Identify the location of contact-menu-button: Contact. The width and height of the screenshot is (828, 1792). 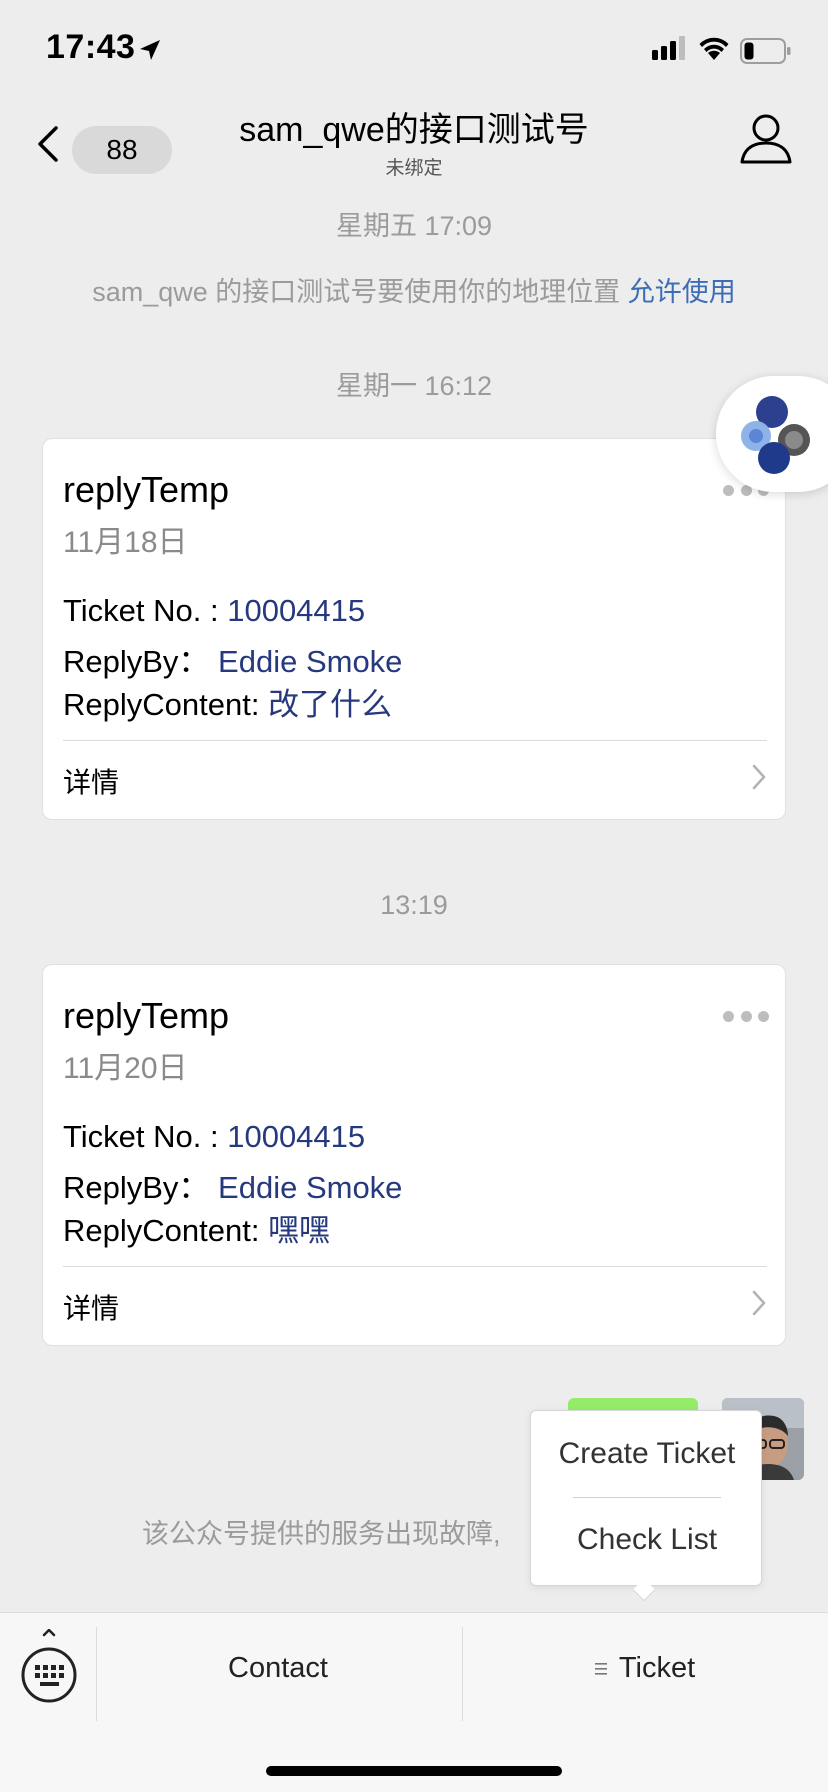
(278, 1668).